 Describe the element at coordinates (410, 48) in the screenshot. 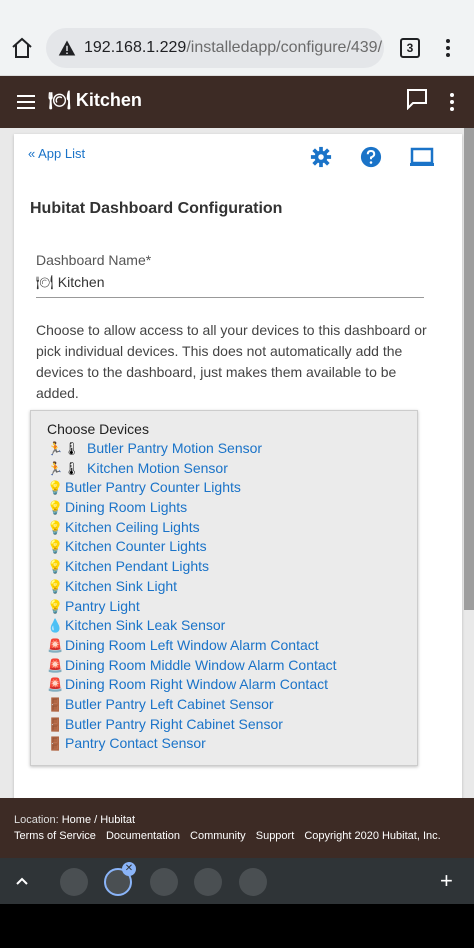

I see `tab-switcher-button: 3` at that location.